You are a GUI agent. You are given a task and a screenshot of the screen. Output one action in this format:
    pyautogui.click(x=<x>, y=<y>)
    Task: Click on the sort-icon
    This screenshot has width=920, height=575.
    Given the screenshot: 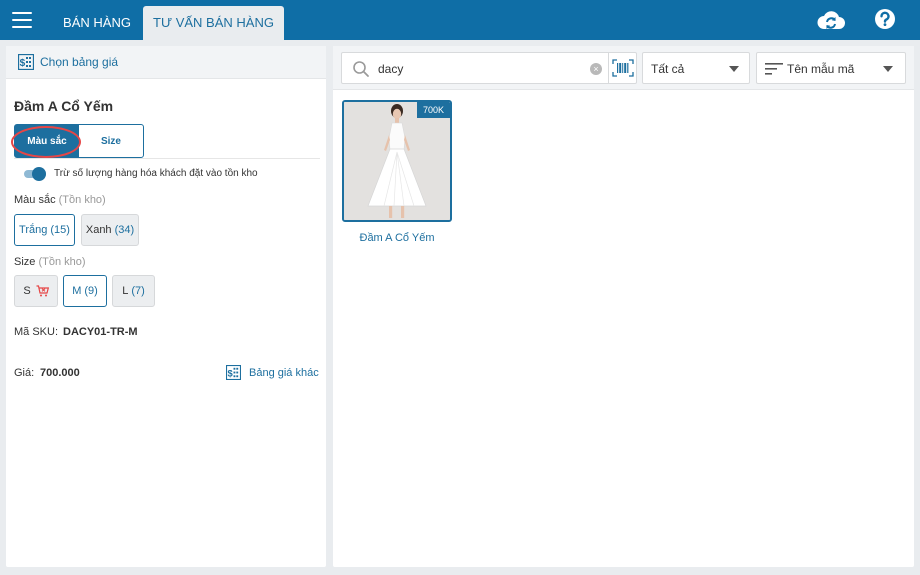 What is the action you would take?
    pyautogui.click(x=774, y=69)
    